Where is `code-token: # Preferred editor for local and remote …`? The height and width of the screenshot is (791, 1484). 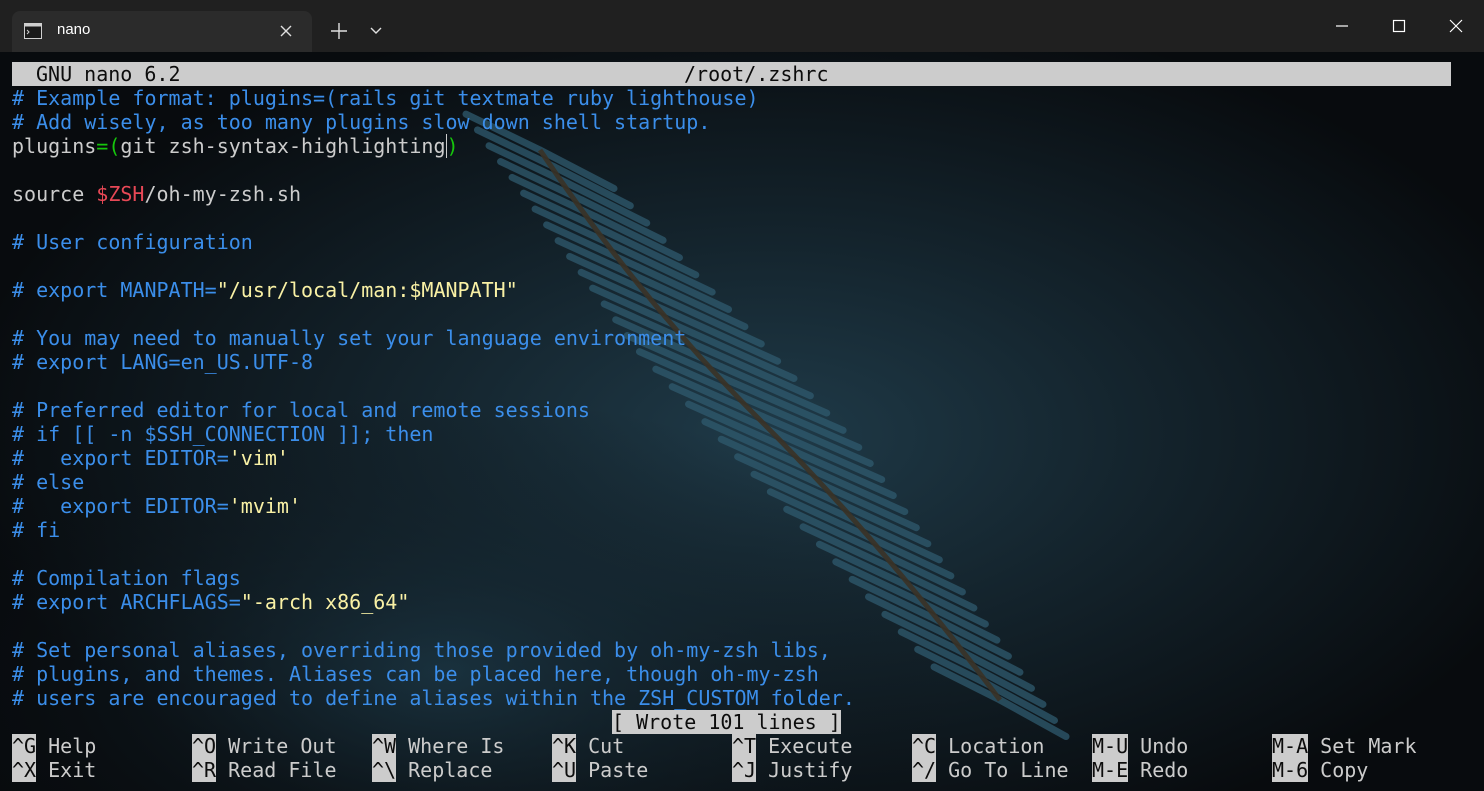
code-token: # Preferred editor for local and remote … is located at coordinates (301, 410).